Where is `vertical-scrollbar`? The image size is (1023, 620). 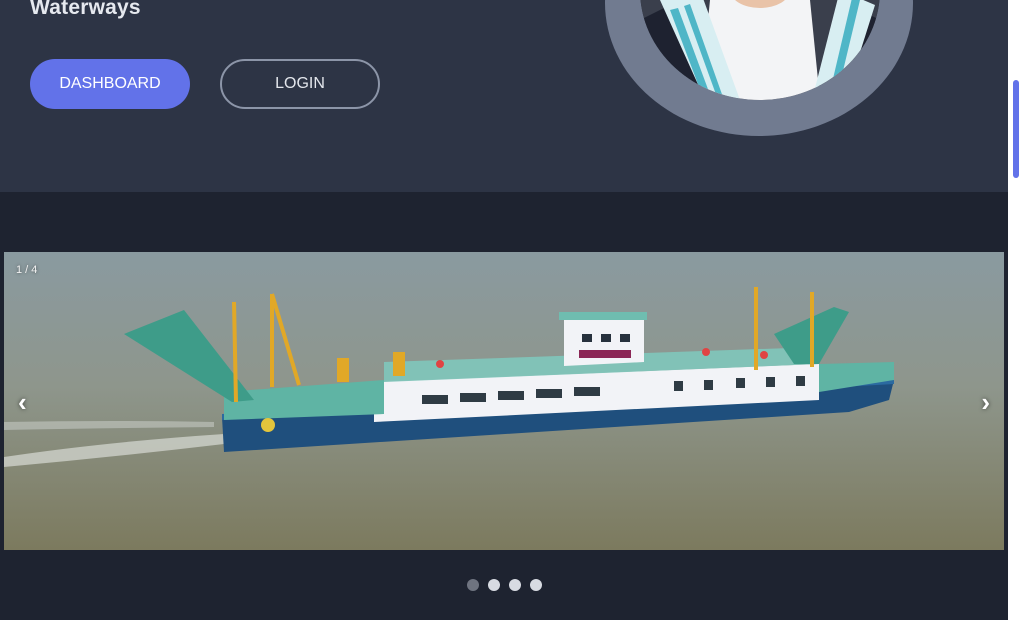
vertical-scrollbar is located at coordinates (1015, 310).